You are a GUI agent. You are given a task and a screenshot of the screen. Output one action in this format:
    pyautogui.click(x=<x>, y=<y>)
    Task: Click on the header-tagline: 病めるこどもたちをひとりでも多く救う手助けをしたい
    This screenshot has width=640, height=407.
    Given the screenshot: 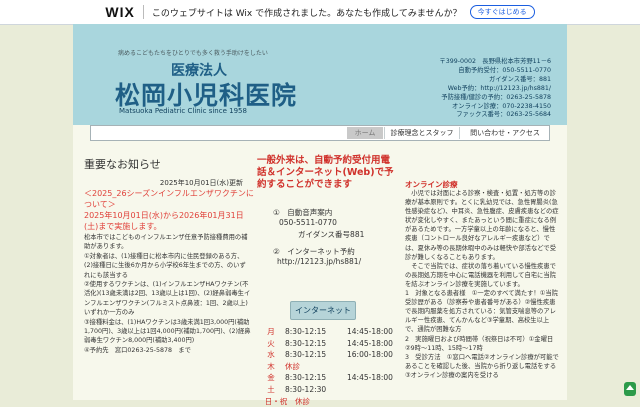 What is the action you would take?
    pyautogui.click(x=193, y=53)
    